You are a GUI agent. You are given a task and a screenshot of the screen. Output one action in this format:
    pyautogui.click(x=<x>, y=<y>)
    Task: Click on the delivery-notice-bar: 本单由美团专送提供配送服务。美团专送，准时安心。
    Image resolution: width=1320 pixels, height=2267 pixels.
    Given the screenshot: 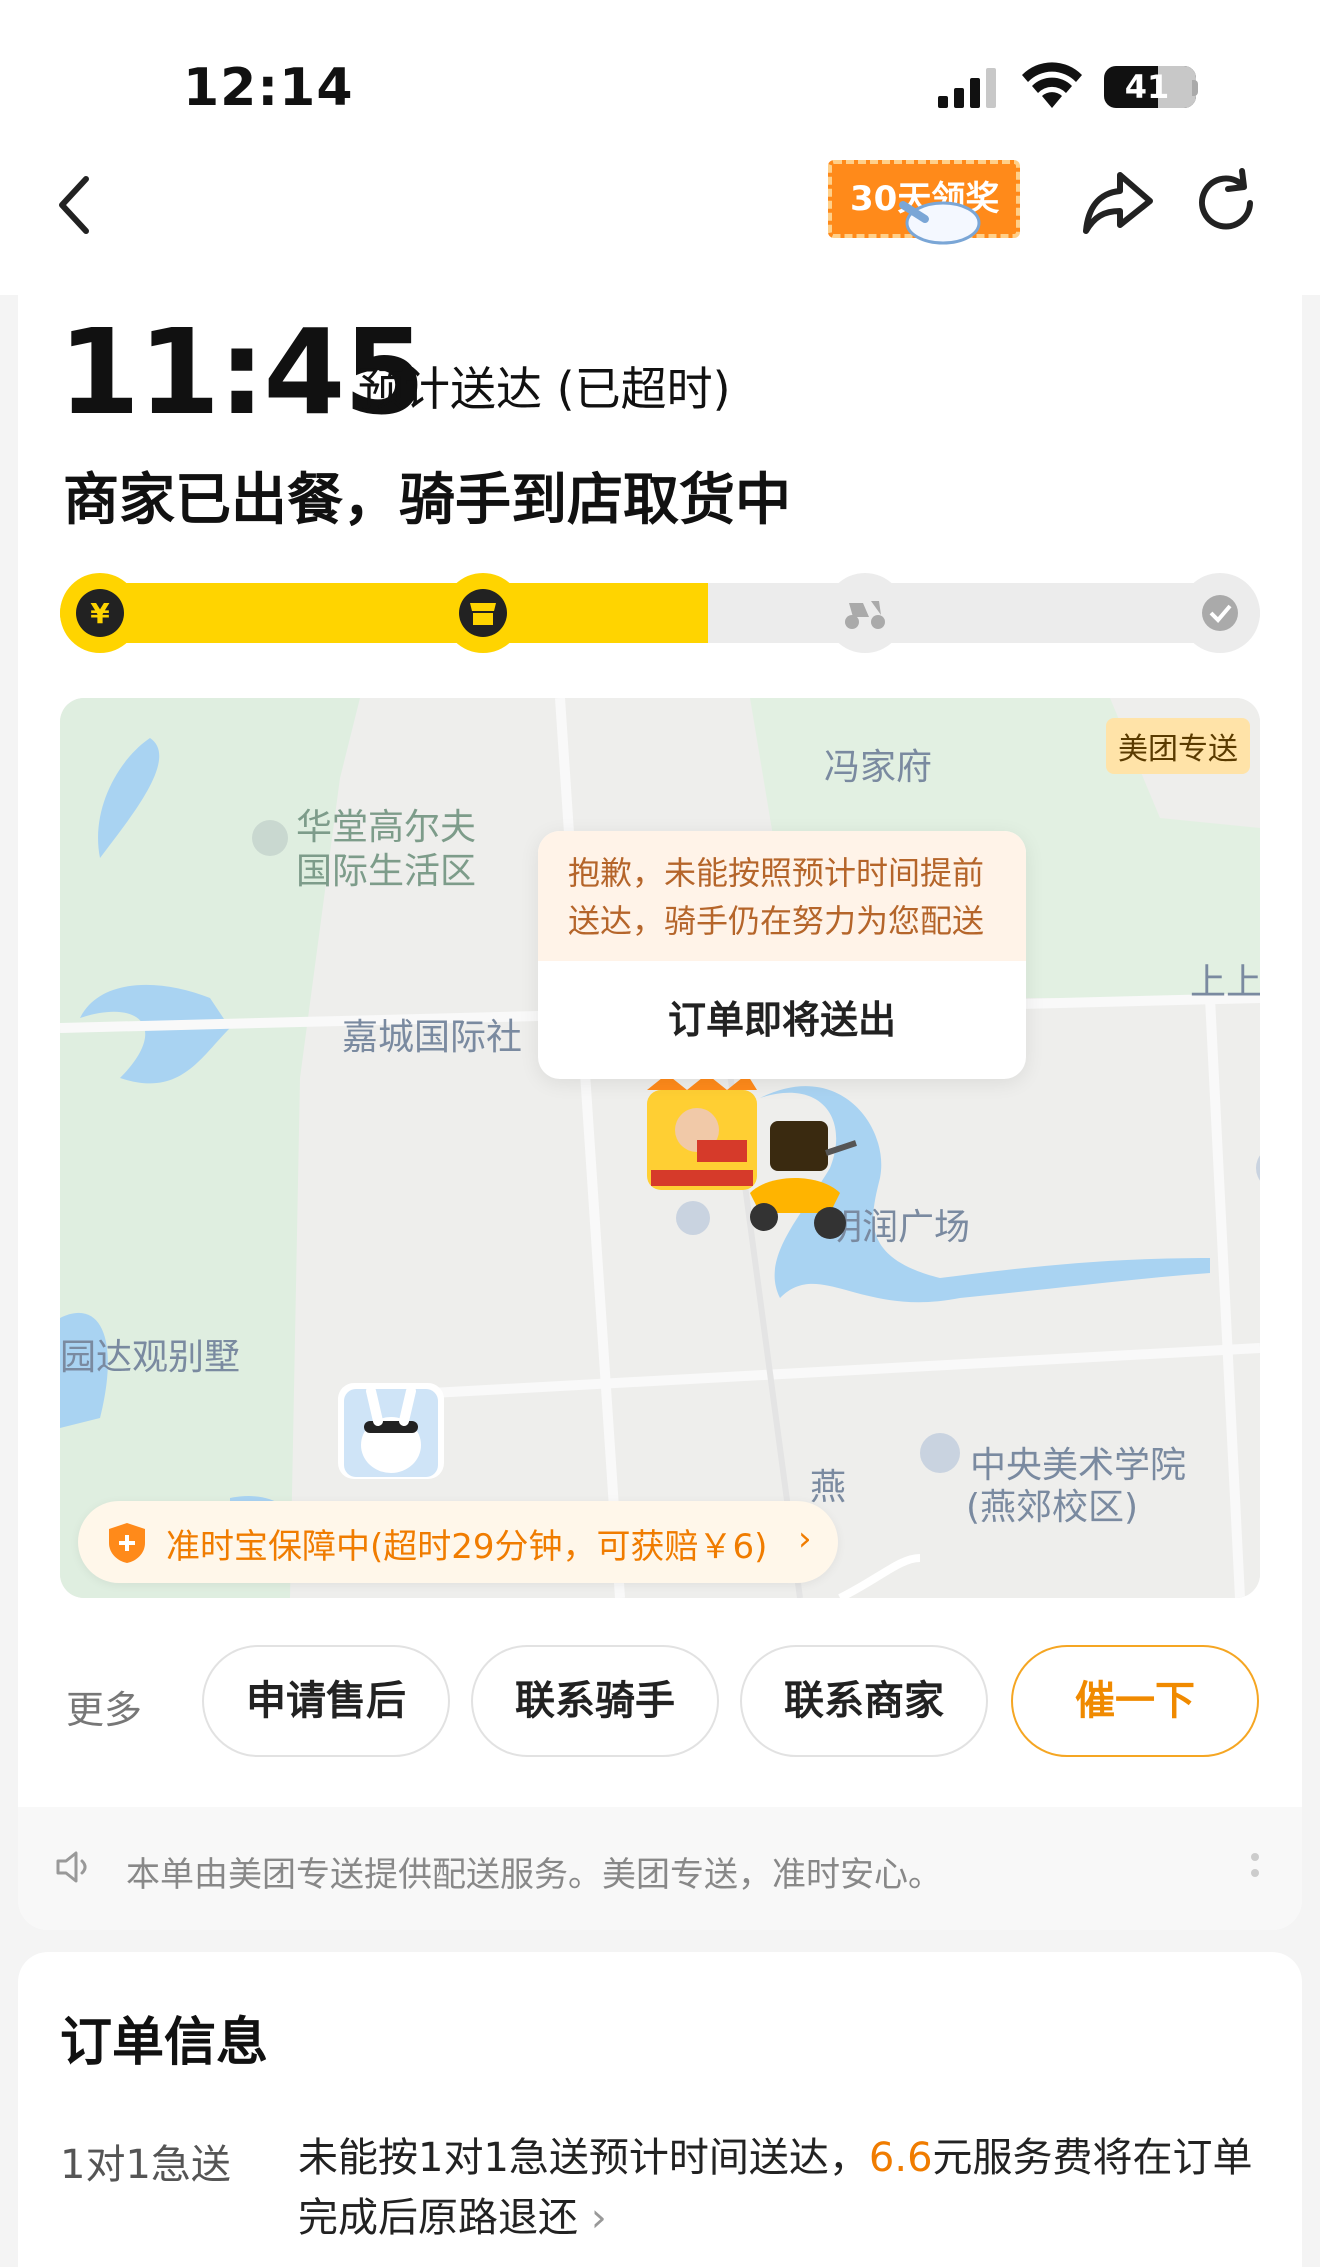 What is the action you would take?
    pyautogui.click(x=660, y=1868)
    